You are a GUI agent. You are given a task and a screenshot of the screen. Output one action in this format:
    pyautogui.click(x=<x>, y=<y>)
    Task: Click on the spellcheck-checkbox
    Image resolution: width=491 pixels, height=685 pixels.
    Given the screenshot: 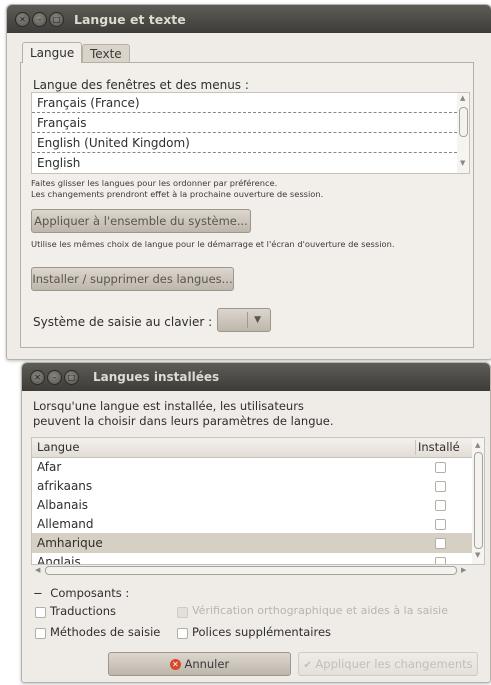 What is the action you would take?
    pyautogui.click(x=182, y=612)
    